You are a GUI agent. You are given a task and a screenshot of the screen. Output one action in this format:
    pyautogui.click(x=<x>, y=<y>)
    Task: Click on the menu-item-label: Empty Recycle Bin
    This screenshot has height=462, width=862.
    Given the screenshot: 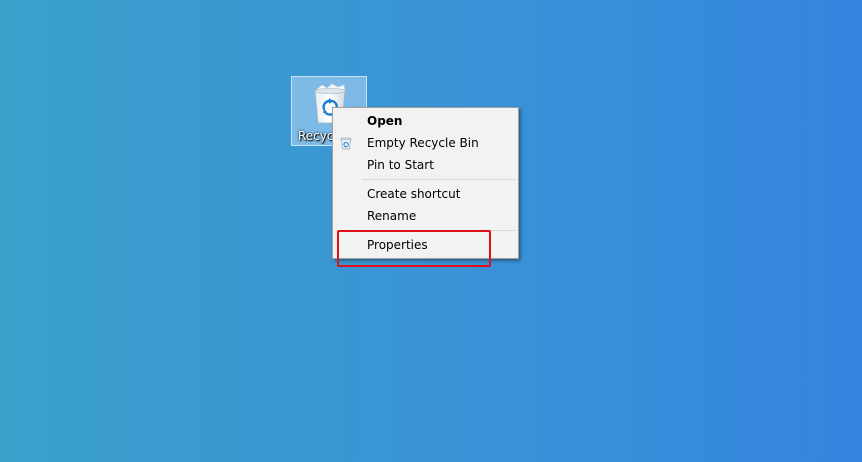 What is the action you would take?
    pyautogui.click(x=423, y=143)
    